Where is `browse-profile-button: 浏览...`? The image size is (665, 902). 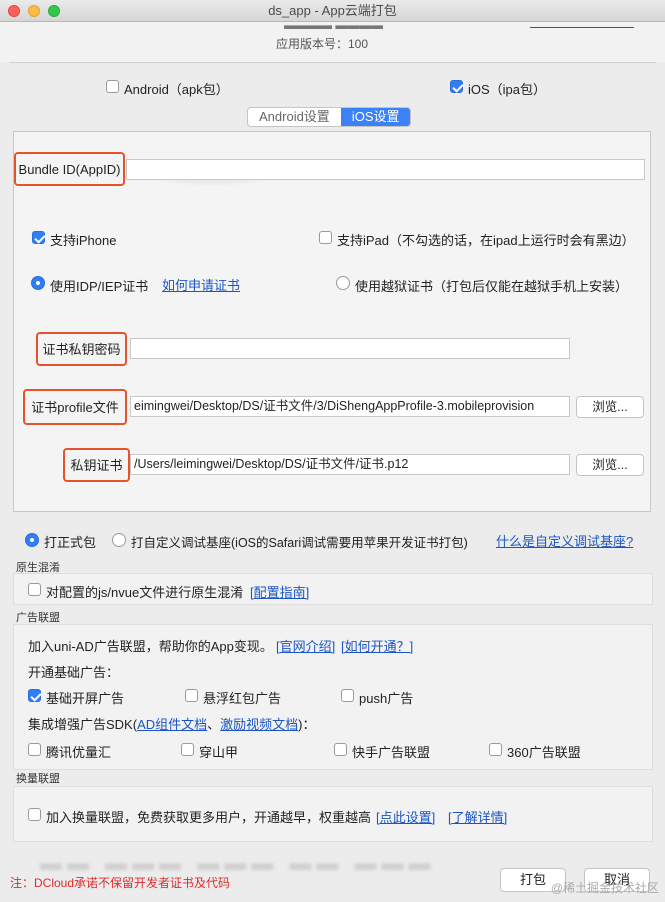 browse-profile-button: 浏览... is located at coordinates (610, 407).